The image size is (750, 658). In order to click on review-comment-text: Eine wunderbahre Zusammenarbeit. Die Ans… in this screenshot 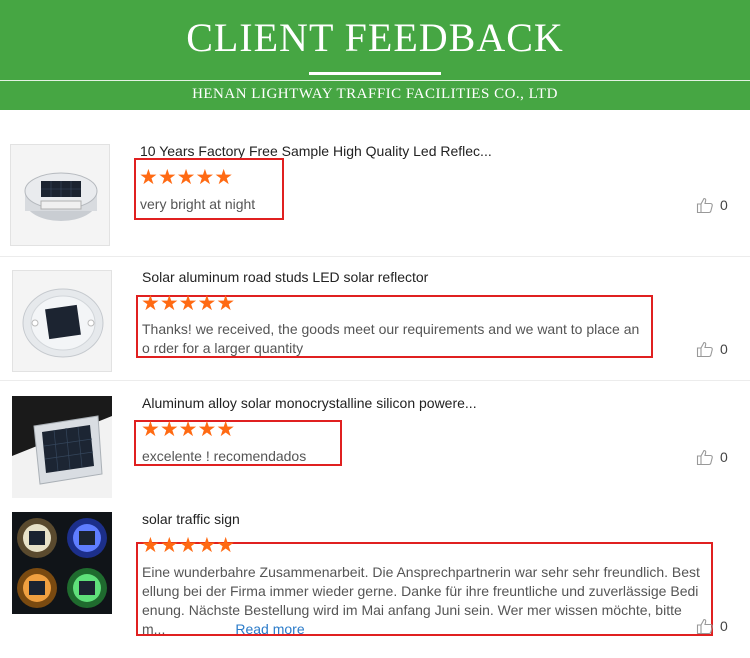, I will do `click(421, 600)`.